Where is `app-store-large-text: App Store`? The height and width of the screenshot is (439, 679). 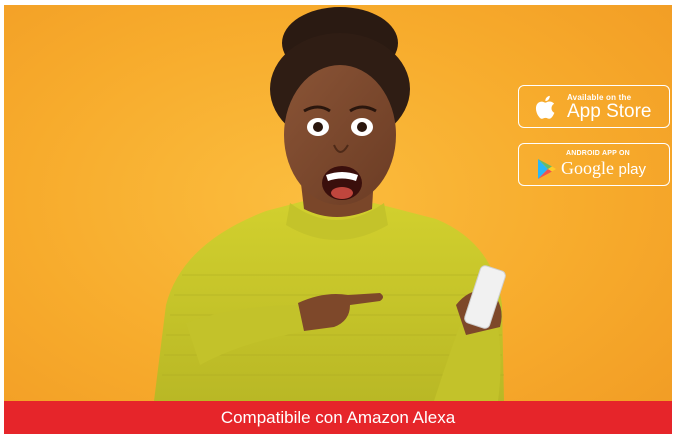 app-store-large-text: App Store is located at coordinates (609, 111).